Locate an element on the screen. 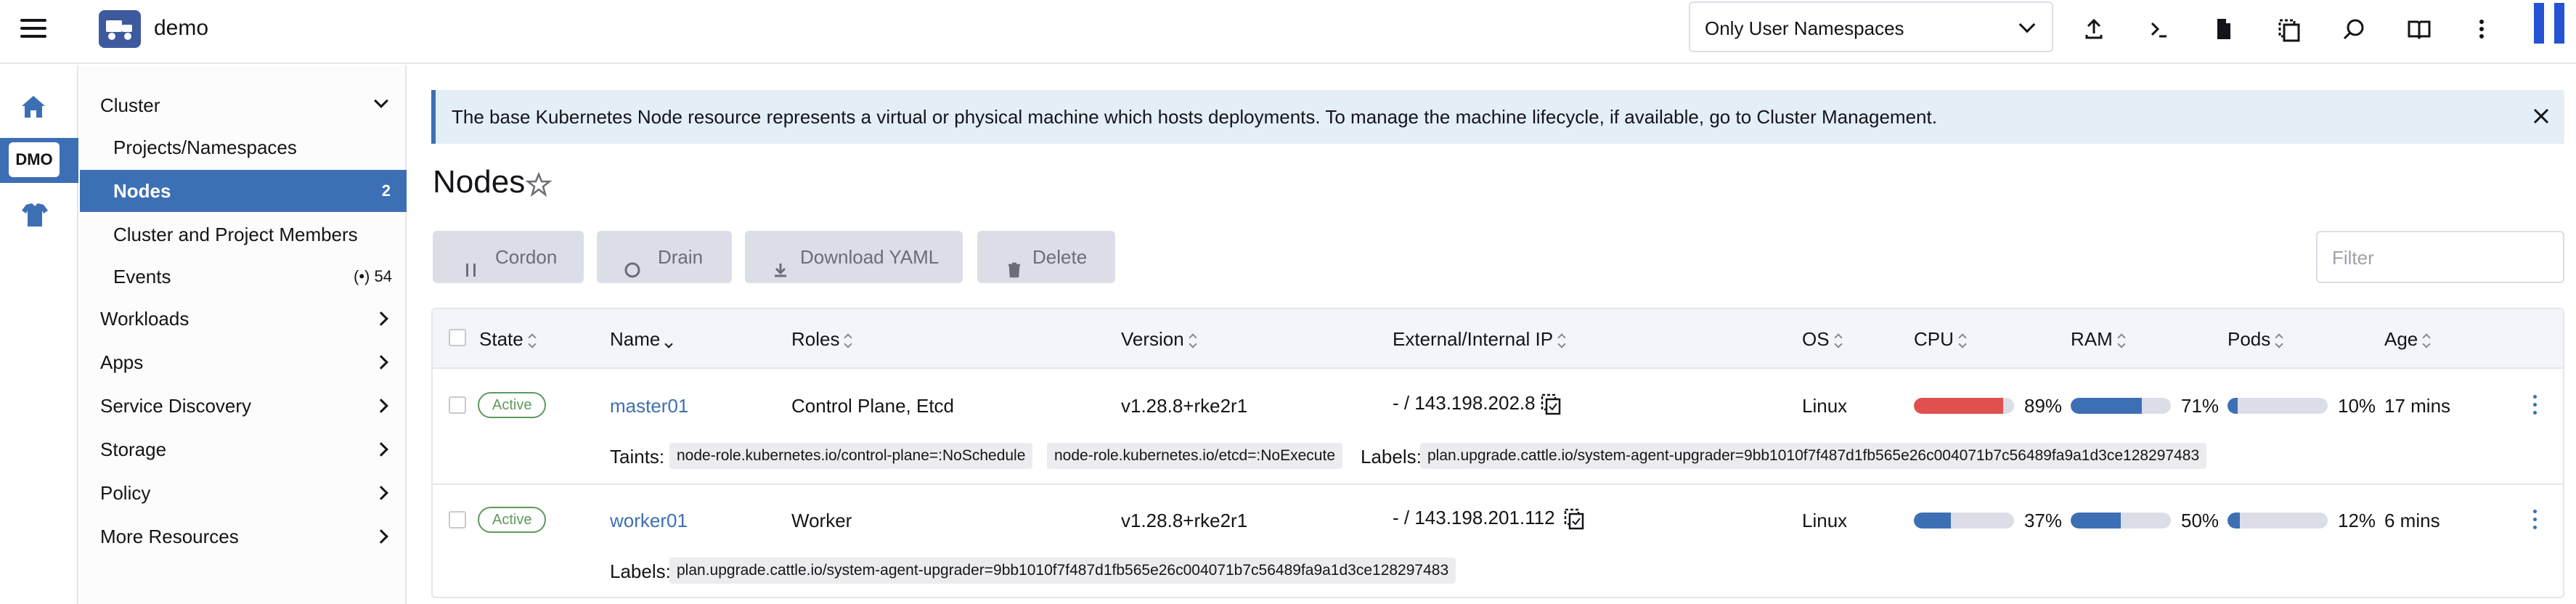  column-header-roles: Roles is located at coordinates (822, 339).